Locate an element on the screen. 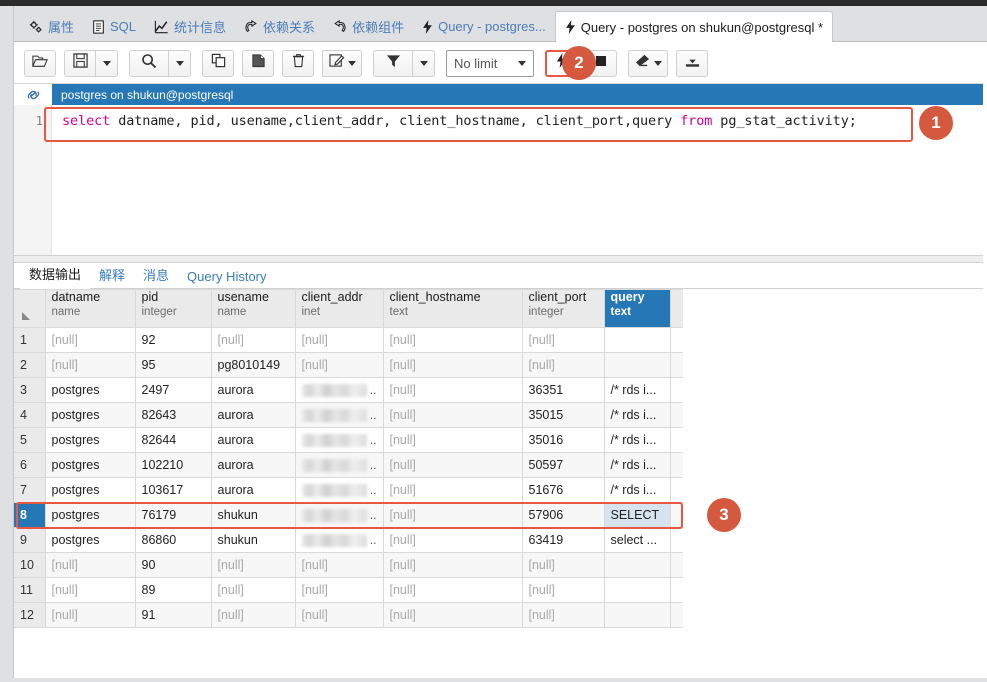  connection-status-bar: postgres on shukun@postgresql is located at coordinates (517, 94).